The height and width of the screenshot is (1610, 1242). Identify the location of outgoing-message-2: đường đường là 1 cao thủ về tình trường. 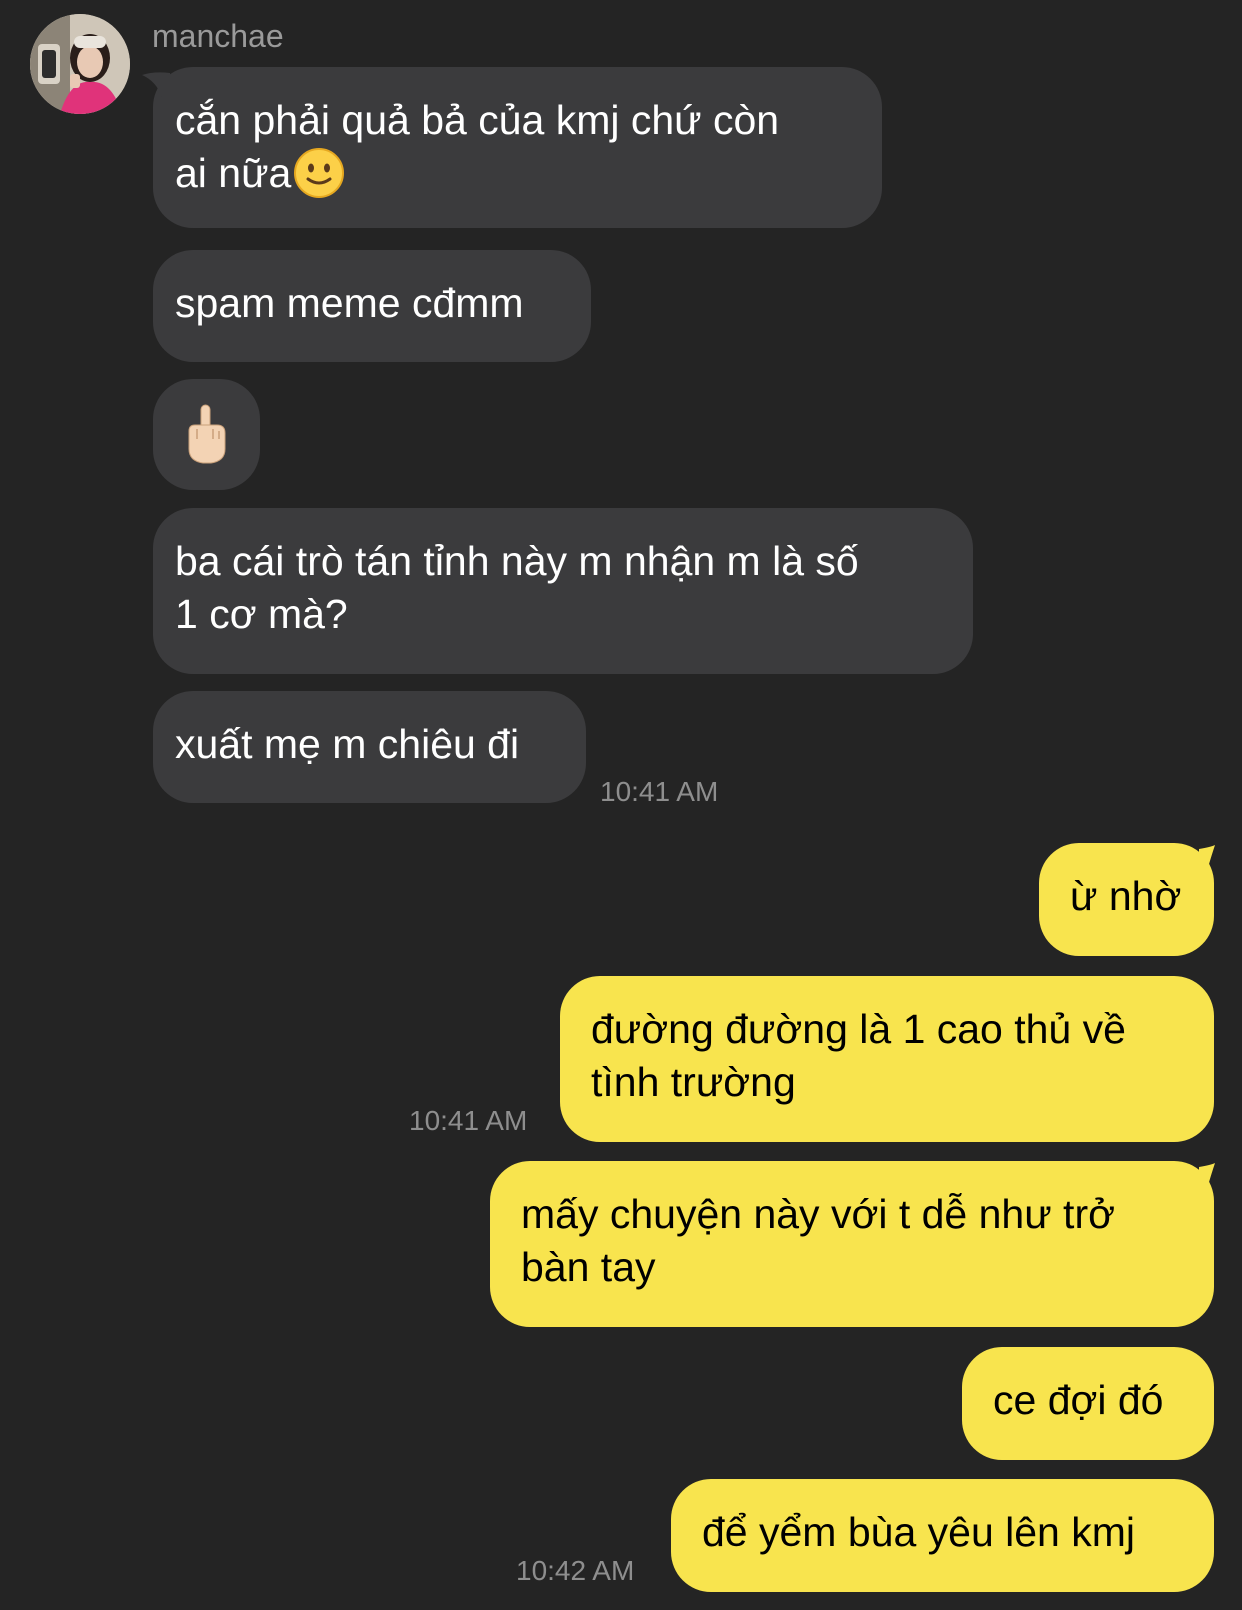
(887, 1059).